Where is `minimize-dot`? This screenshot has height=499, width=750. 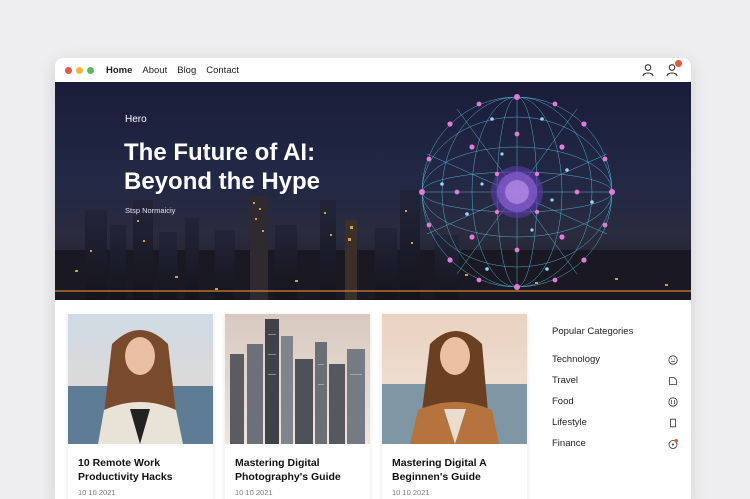 minimize-dot is located at coordinates (79, 70).